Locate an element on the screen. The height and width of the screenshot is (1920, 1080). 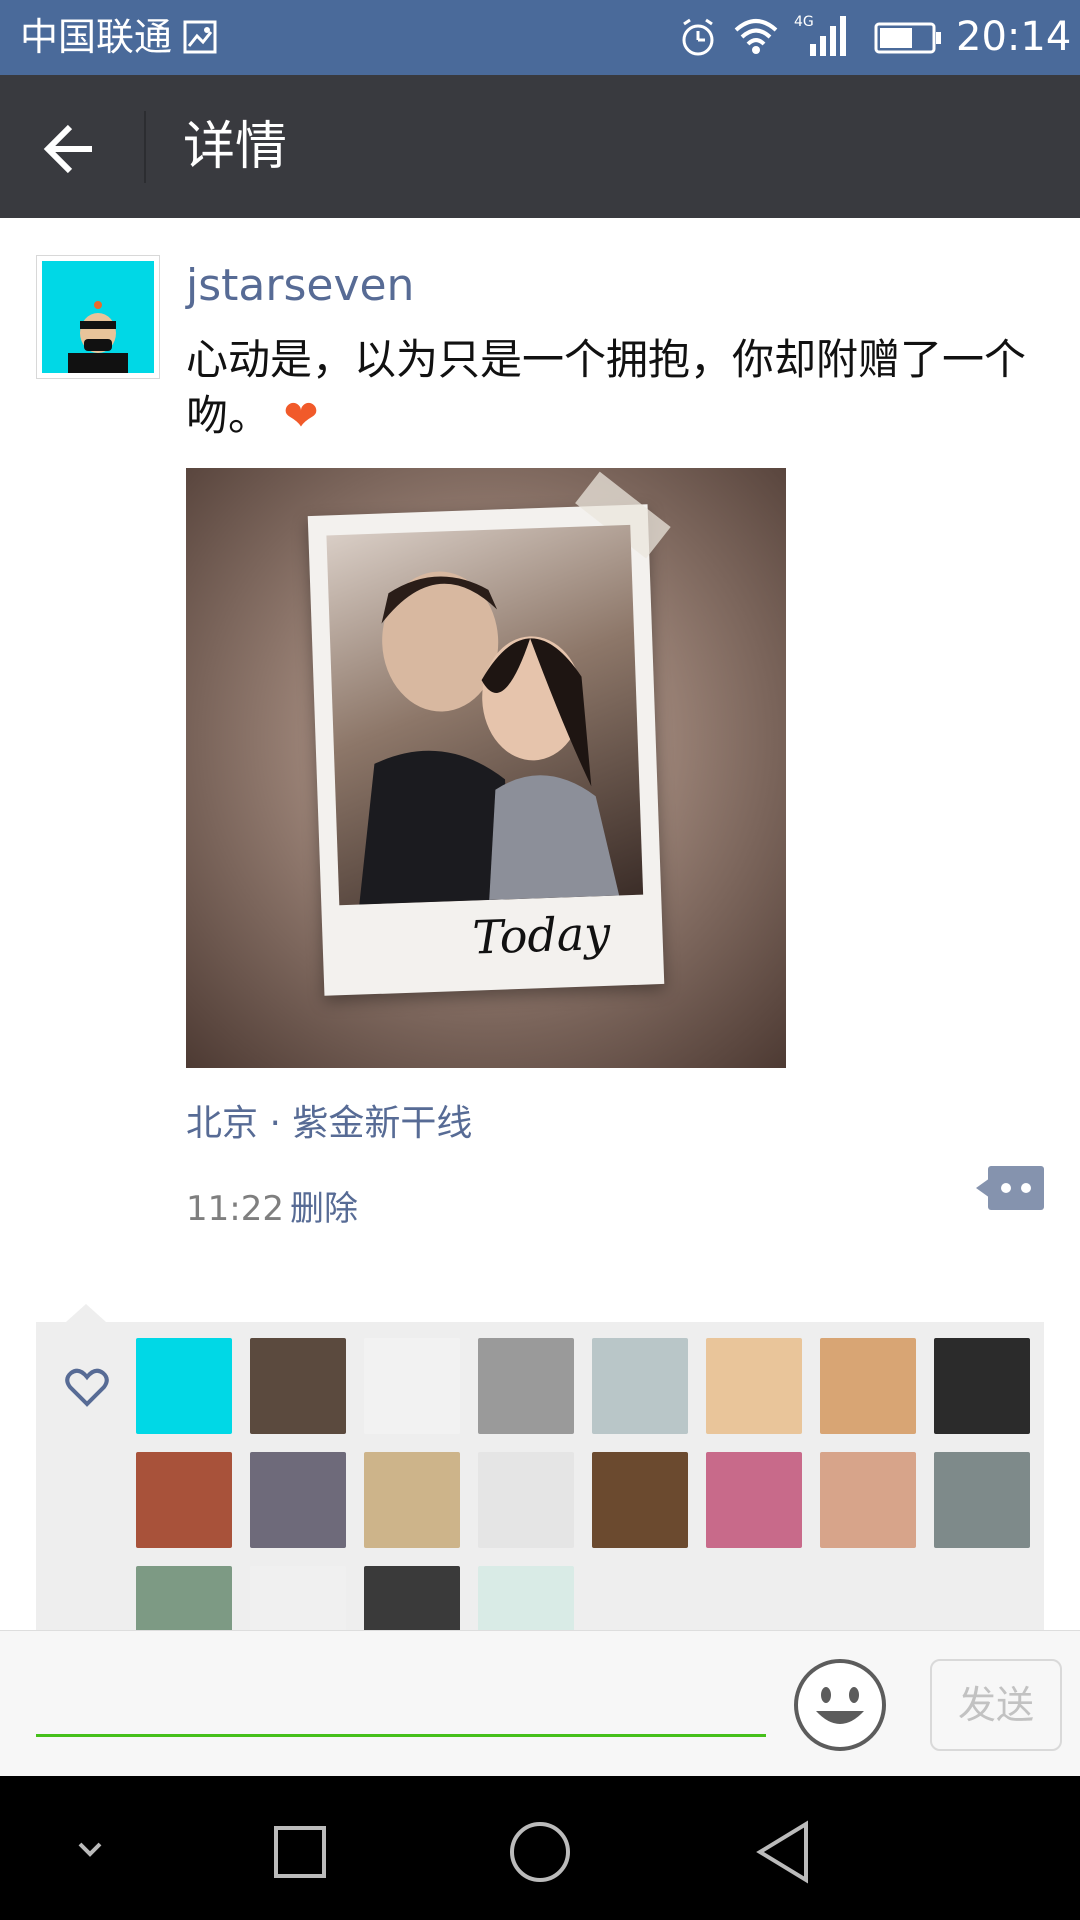
wifi-icon is located at coordinates (756, 36).